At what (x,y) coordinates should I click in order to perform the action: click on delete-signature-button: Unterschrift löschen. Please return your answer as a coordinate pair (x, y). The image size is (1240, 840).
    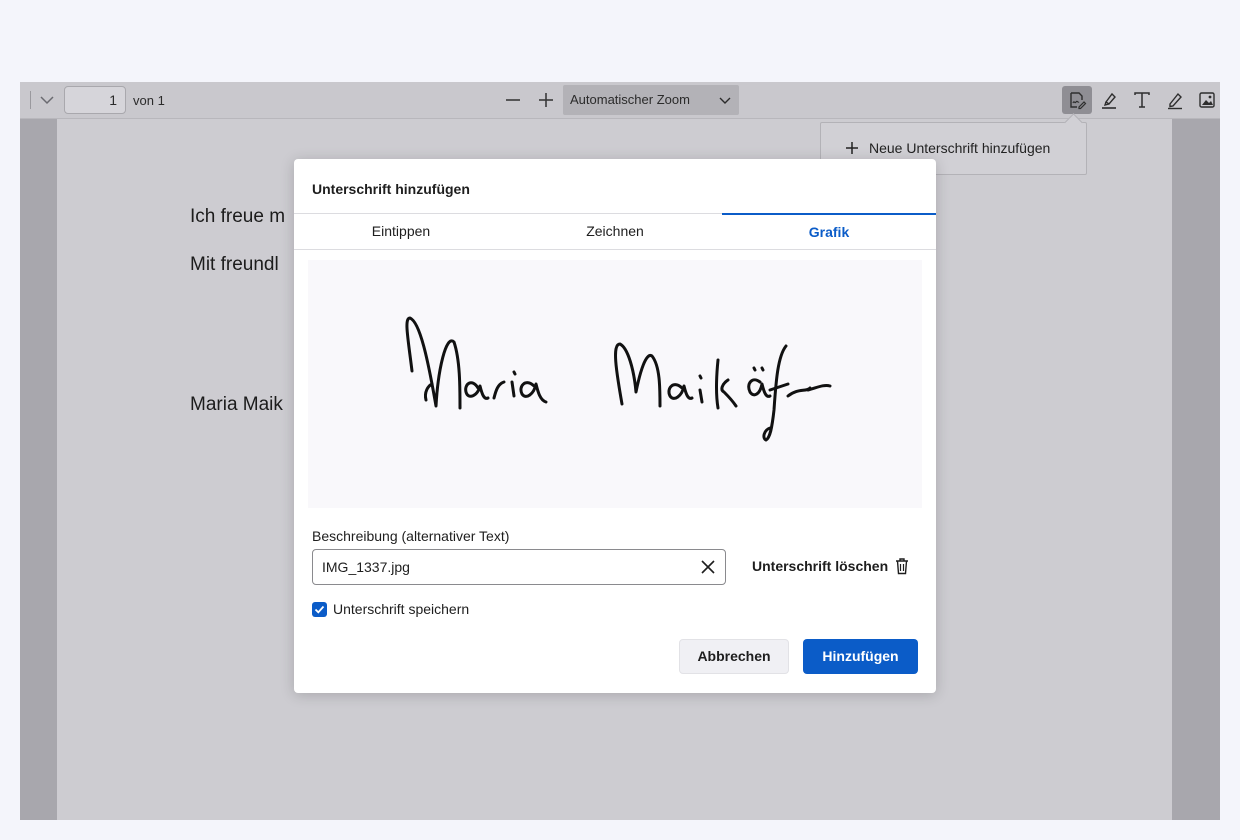
    Looking at the image, I should click on (831, 566).